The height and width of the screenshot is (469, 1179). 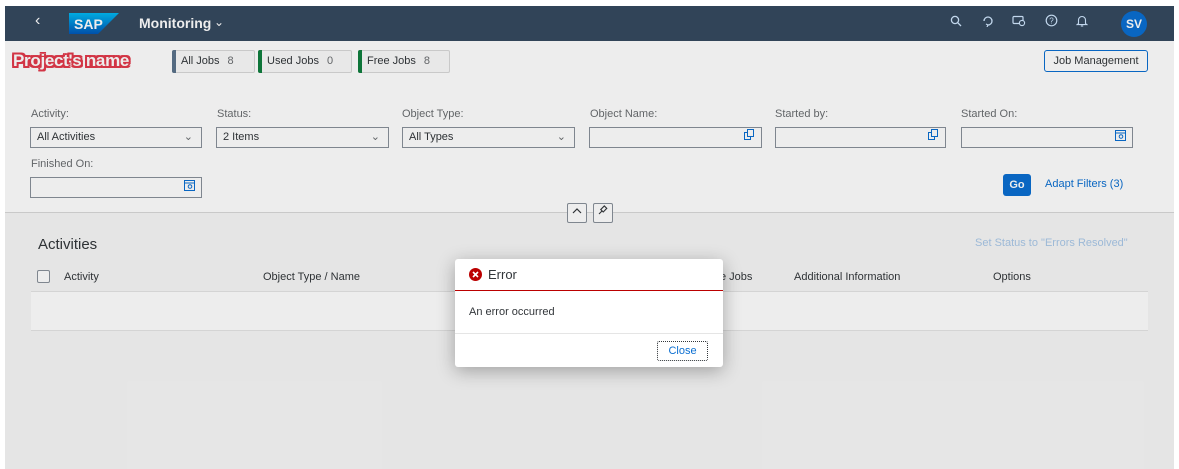 What do you see at coordinates (682, 351) in the screenshot?
I see `close-button: Close` at bounding box center [682, 351].